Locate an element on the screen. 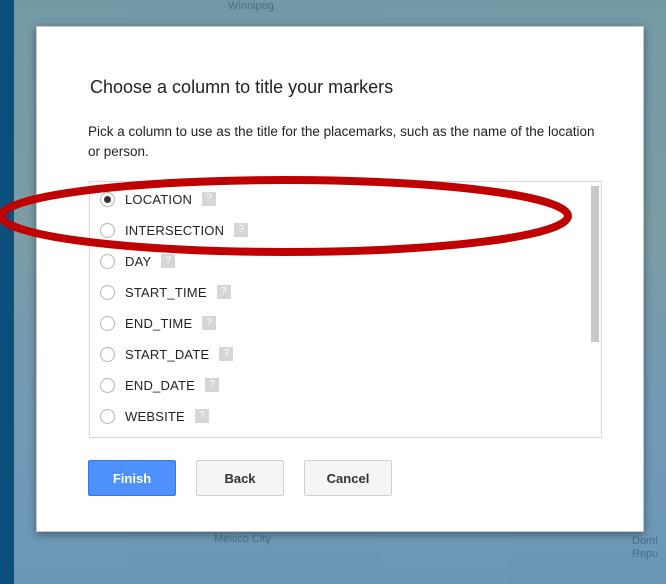  option-end-date: END_DATE ? is located at coordinates (159, 385).